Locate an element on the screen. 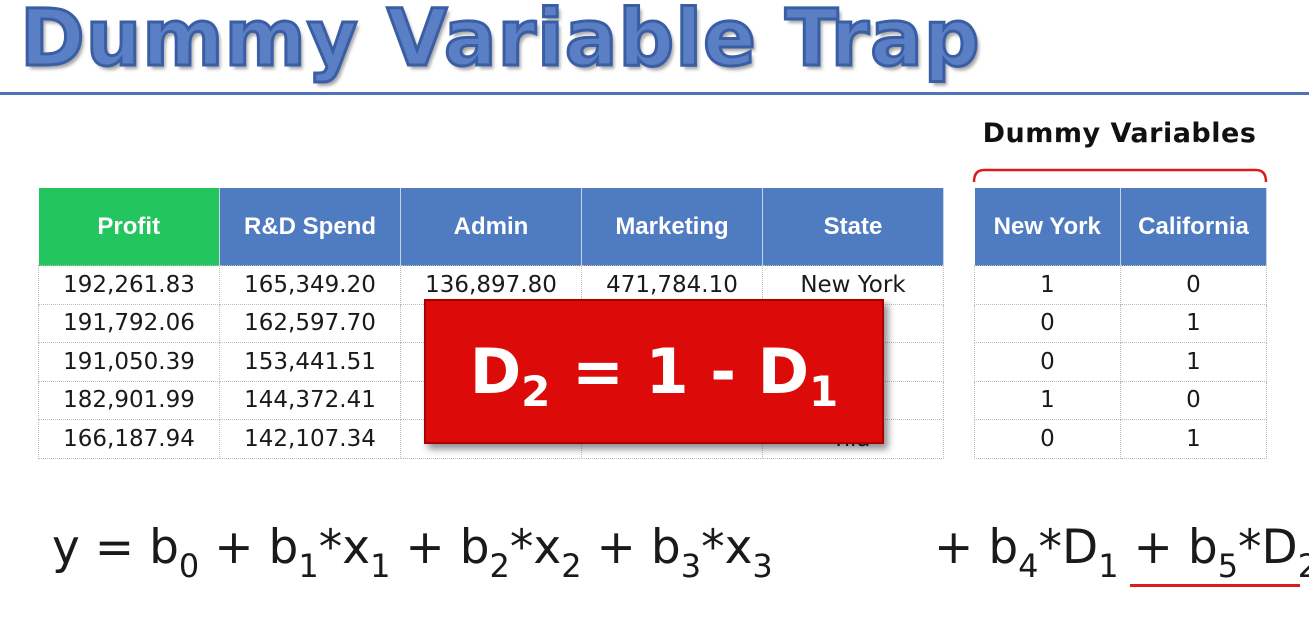 The height and width of the screenshot is (630, 1309). equation-term: y = b is located at coordinates (115, 547).